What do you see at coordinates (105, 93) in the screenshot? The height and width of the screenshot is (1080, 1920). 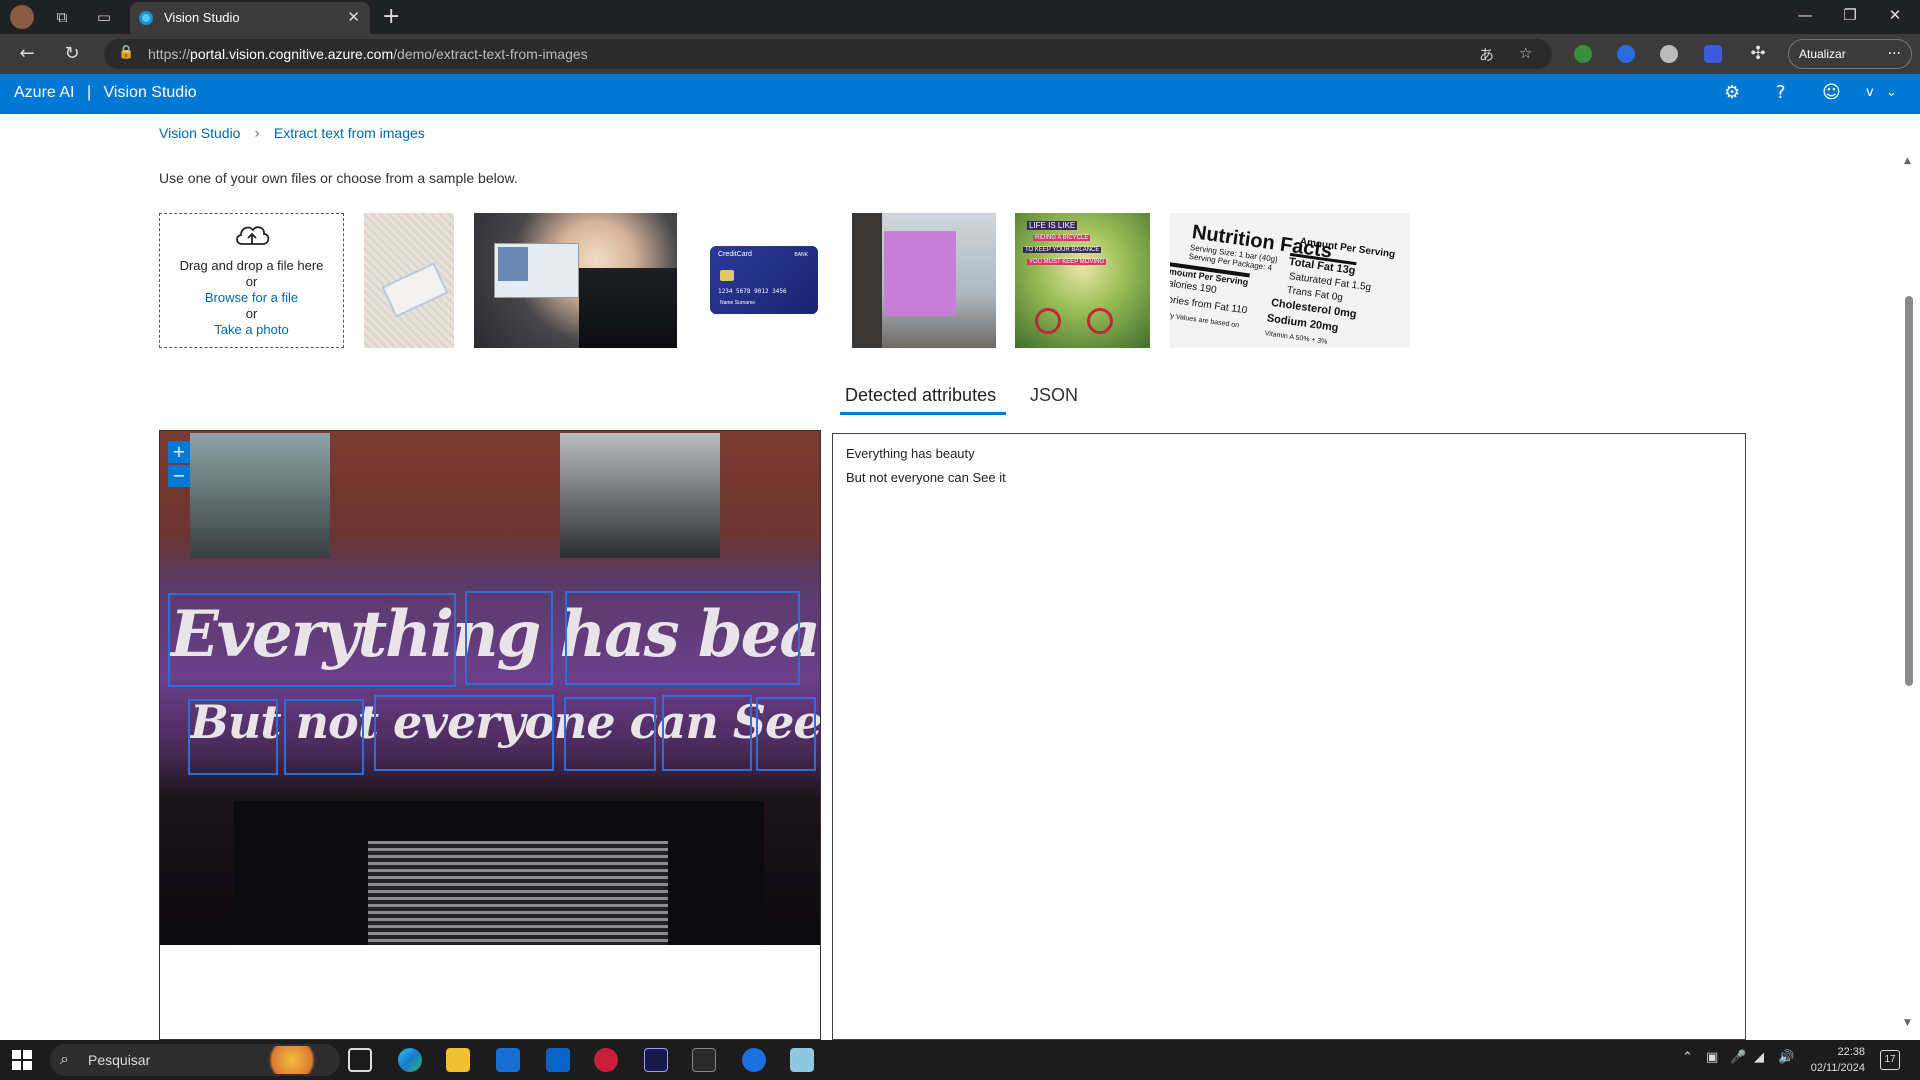 I see `app-brand: Azure AI | Vision Studio` at bounding box center [105, 93].